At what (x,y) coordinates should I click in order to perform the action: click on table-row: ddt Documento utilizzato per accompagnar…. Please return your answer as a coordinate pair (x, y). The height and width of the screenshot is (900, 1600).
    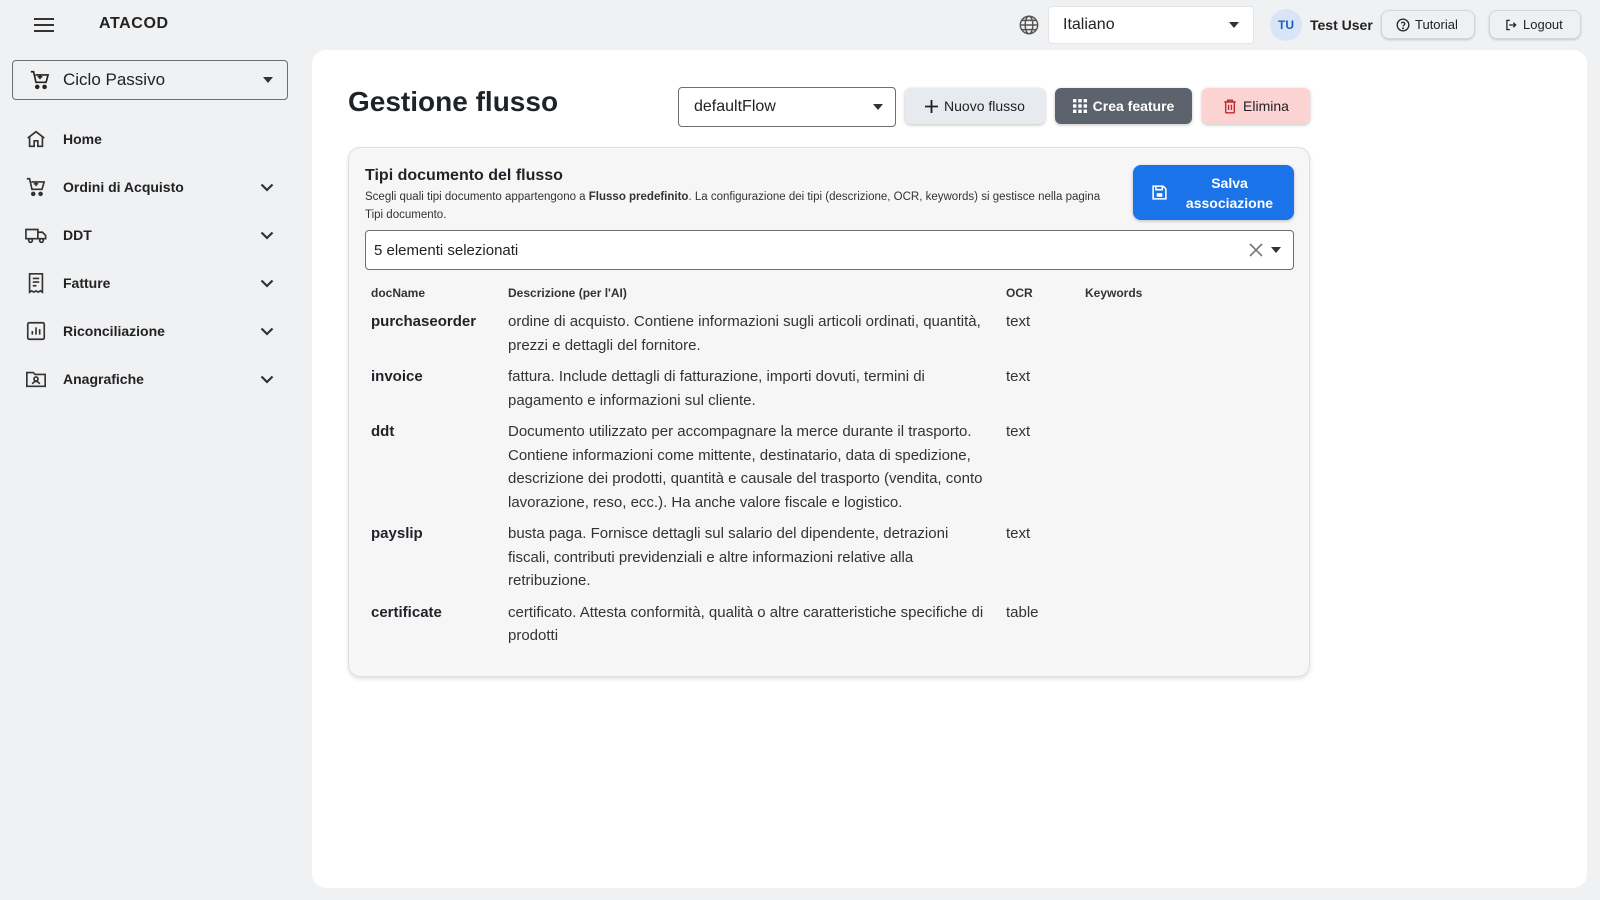
    Looking at the image, I should click on (829, 471).